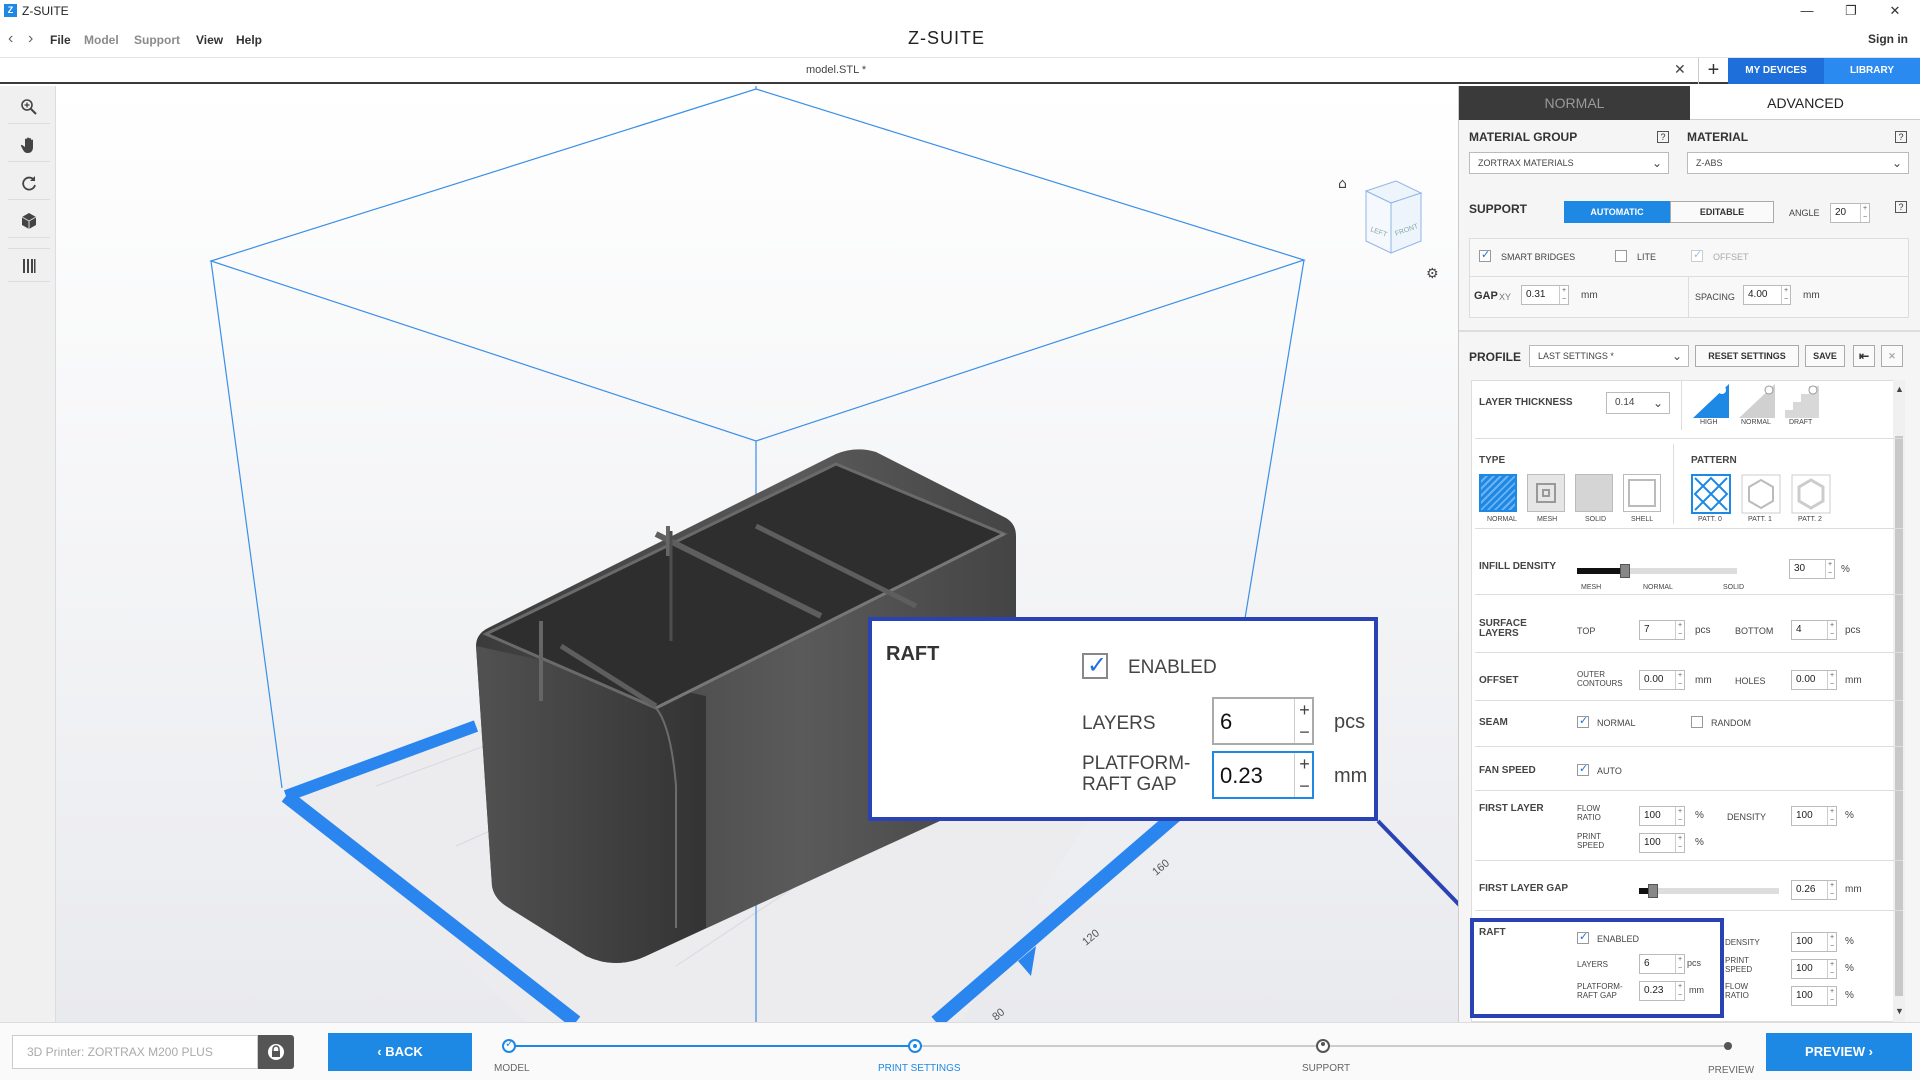 The width and height of the screenshot is (1920, 1080). What do you see at coordinates (1814, 816) in the screenshot?
I see `first-layer-density-input: 100 + −` at bounding box center [1814, 816].